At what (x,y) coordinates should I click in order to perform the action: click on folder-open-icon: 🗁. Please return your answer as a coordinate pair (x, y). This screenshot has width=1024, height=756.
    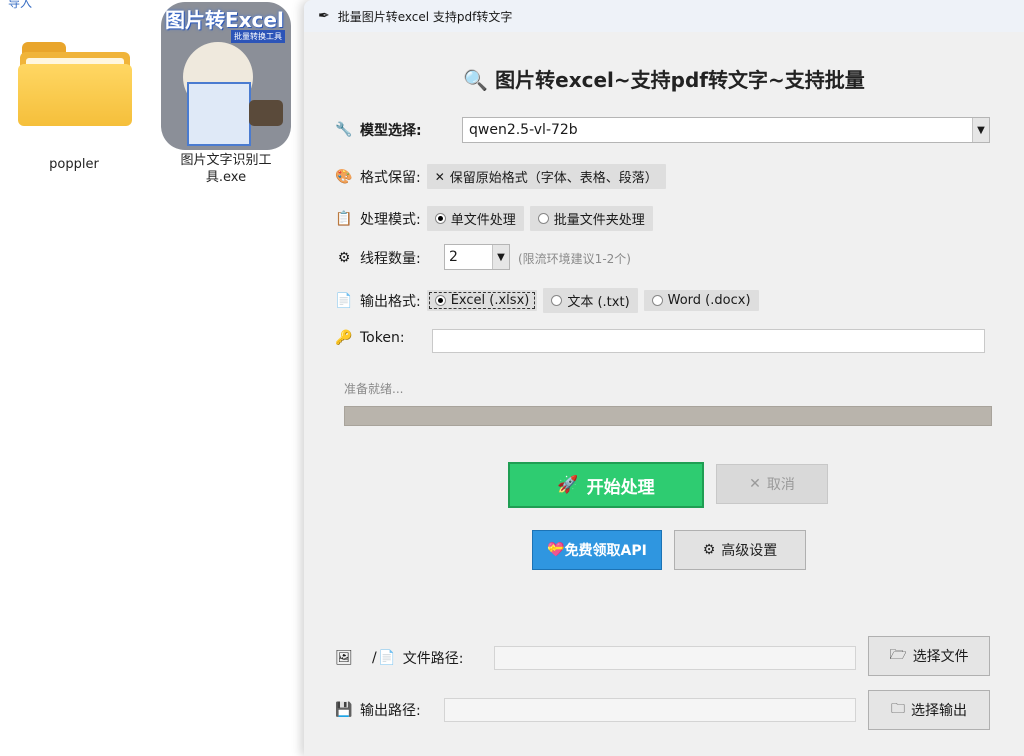
    Looking at the image, I should click on (898, 655).